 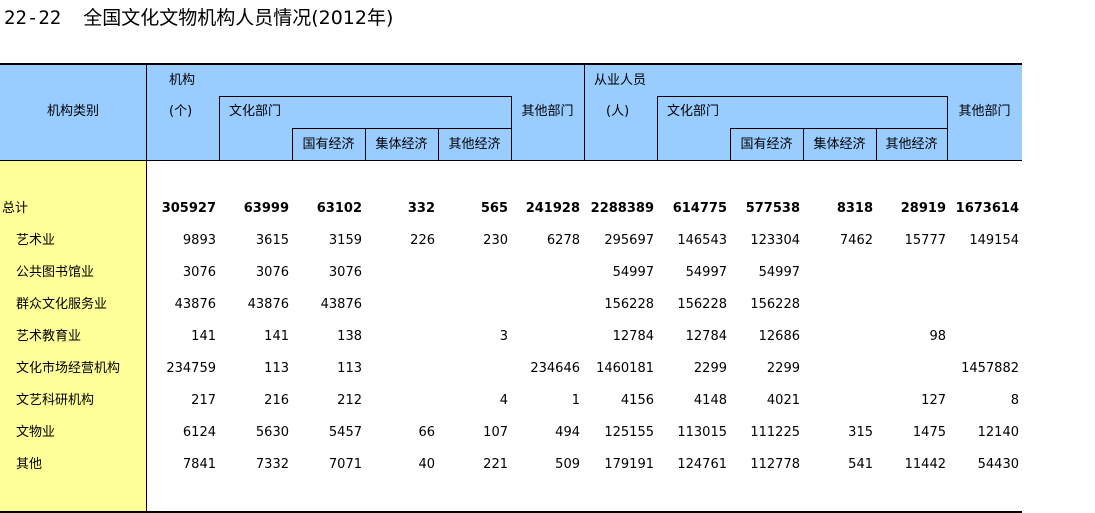 What do you see at coordinates (511, 273) in the screenshot?
I see `table-row: 公共图书馆业 3076 3076 3076 54997 54997 54997` at bounding box center [511, 273].